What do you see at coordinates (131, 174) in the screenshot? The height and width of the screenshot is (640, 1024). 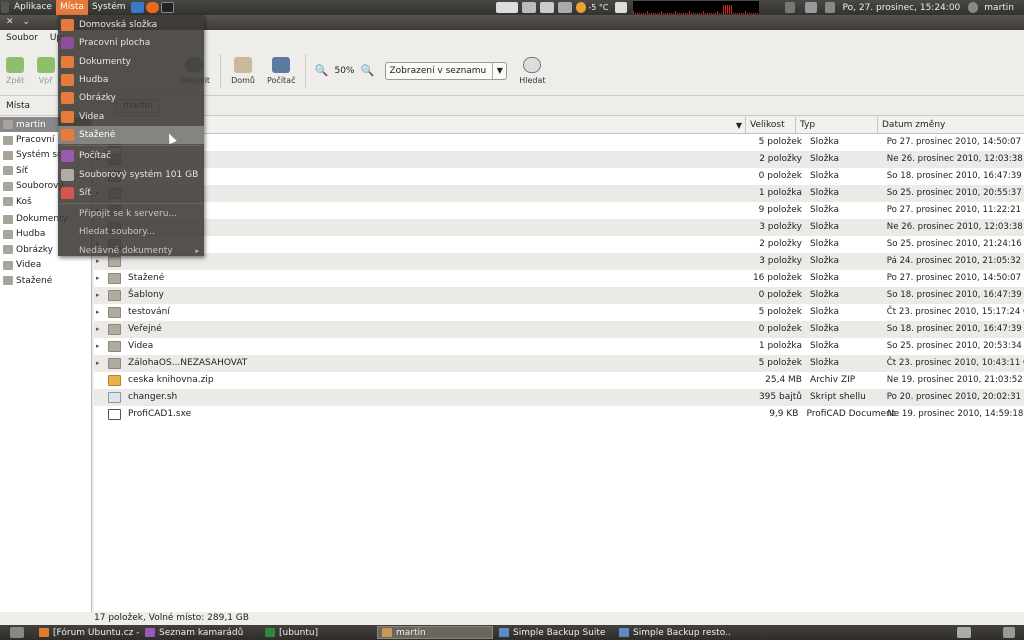 I see `places-menu-item: Souborový systém 101 GB` at bounding box center [131, 174].